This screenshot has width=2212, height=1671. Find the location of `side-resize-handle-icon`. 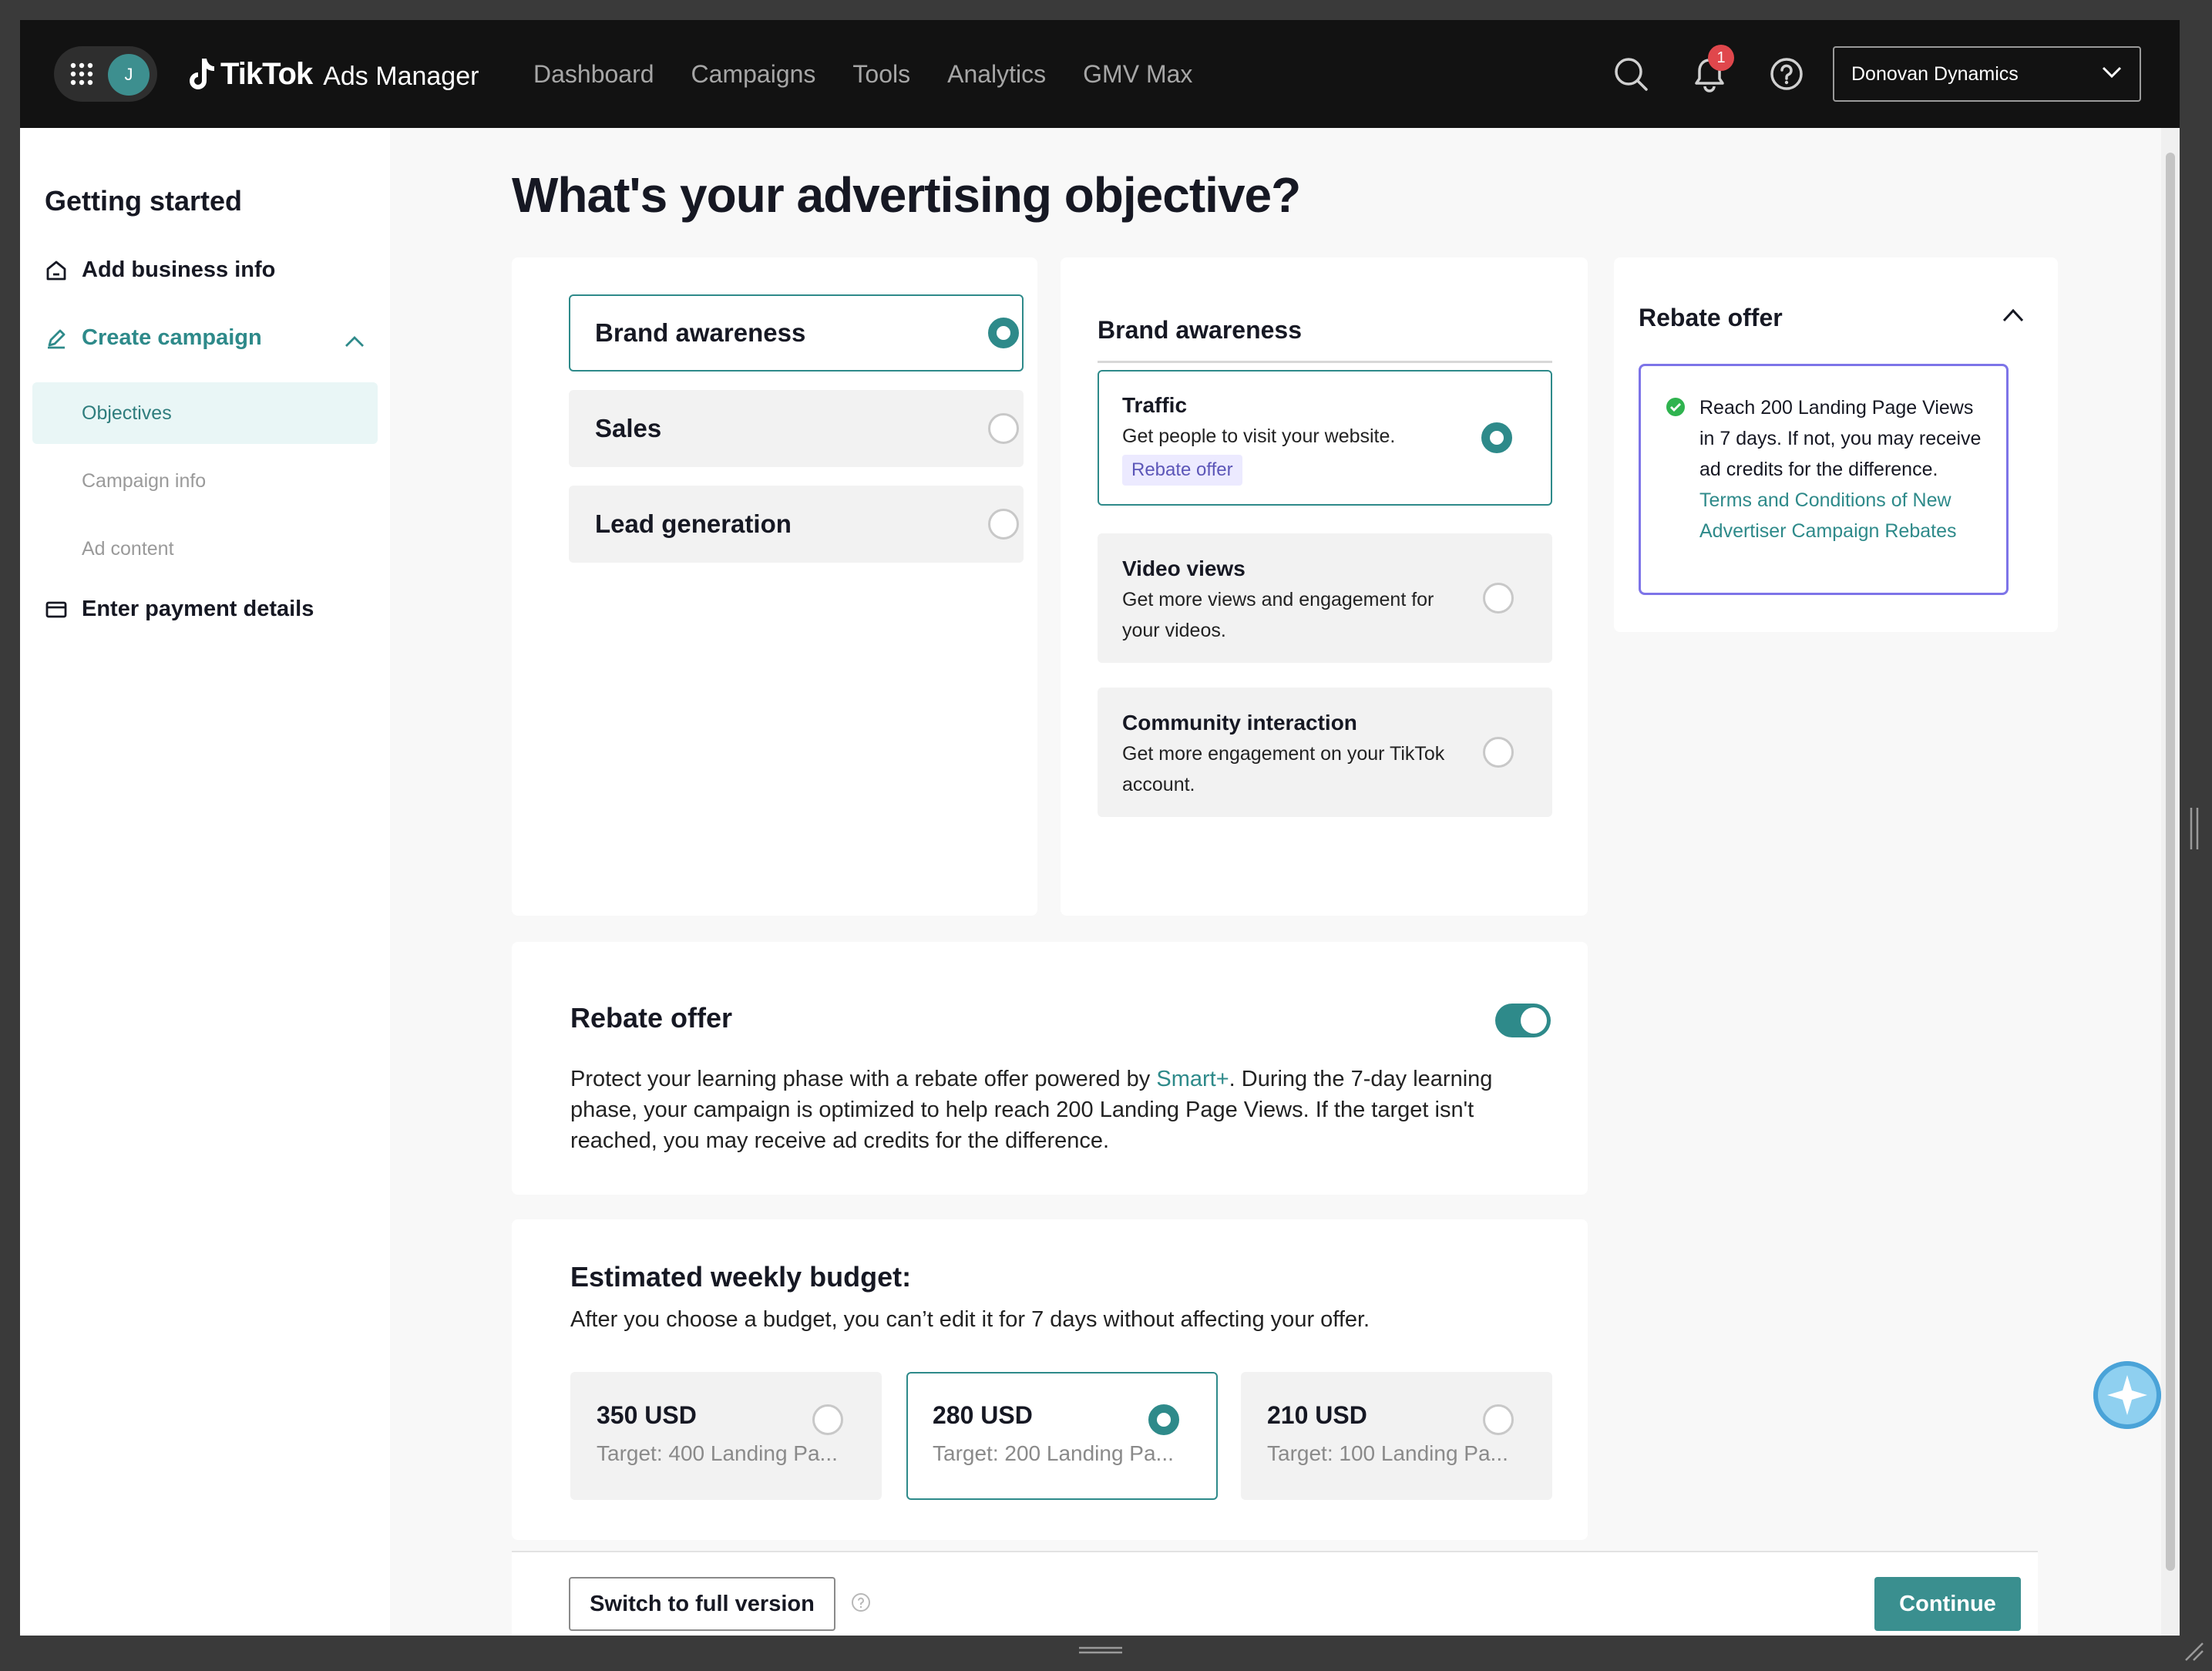

side-resize-handle-icon is located at coordinates (2194, 828).